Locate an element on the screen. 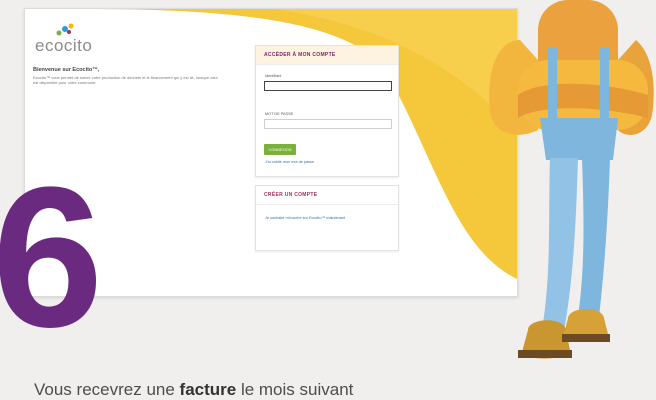 This screenshot has width=656, height=400. create-panel-title: CRÉER UN COMPTE is located at coordinates (327, 195).